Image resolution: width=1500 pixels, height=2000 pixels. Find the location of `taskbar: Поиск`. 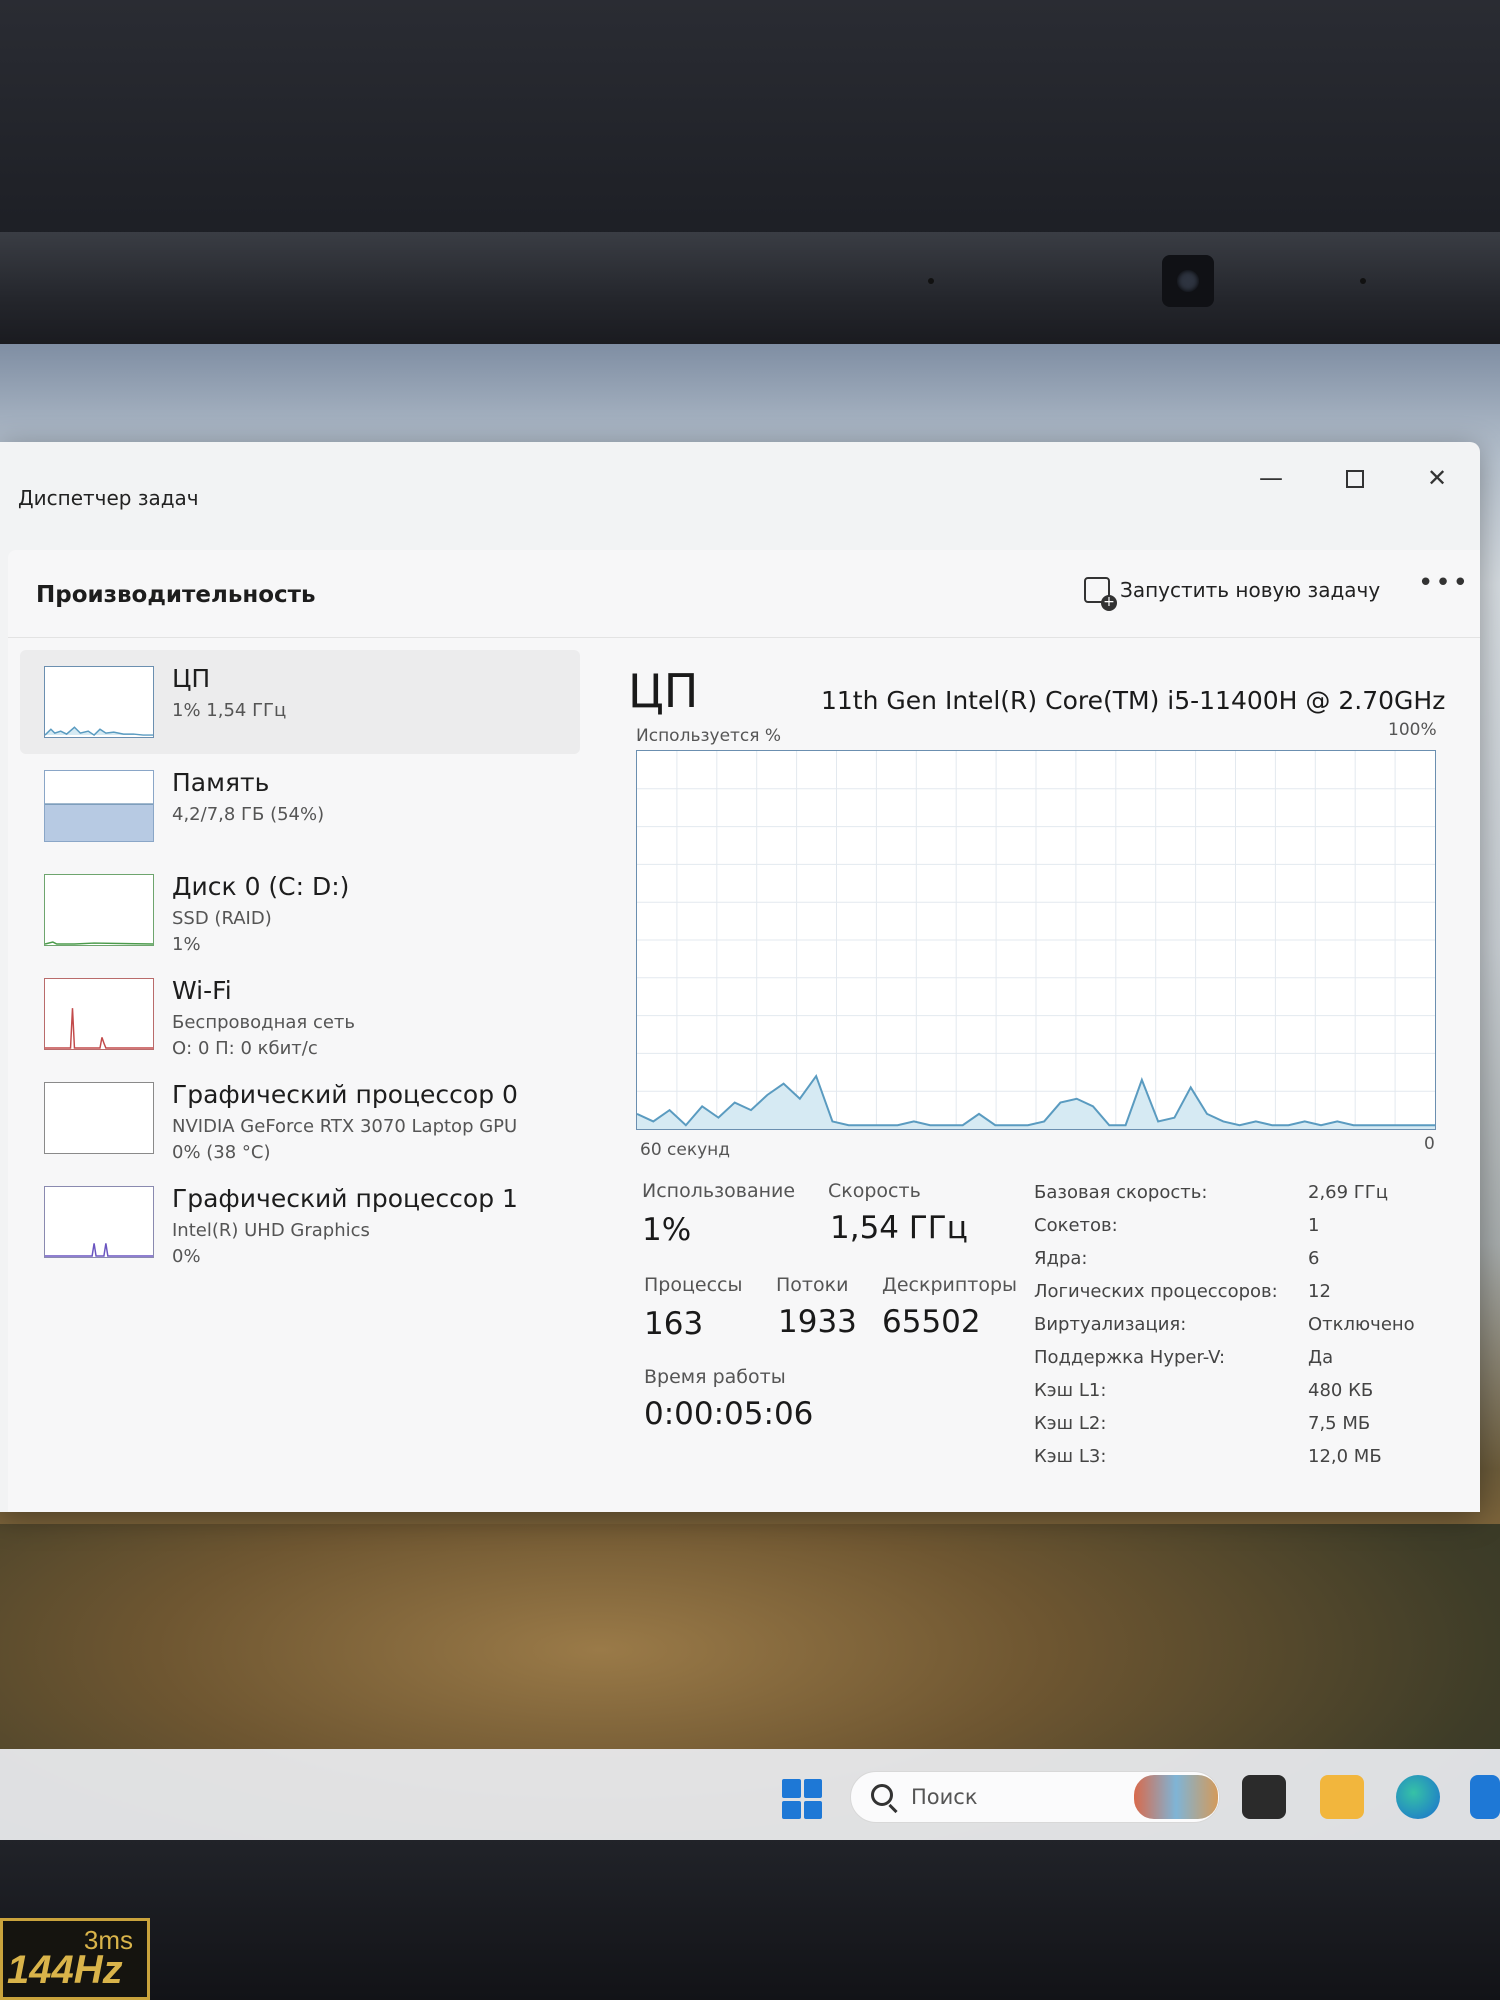

taskbar: Поиск is located at coordinates (750, 1796).